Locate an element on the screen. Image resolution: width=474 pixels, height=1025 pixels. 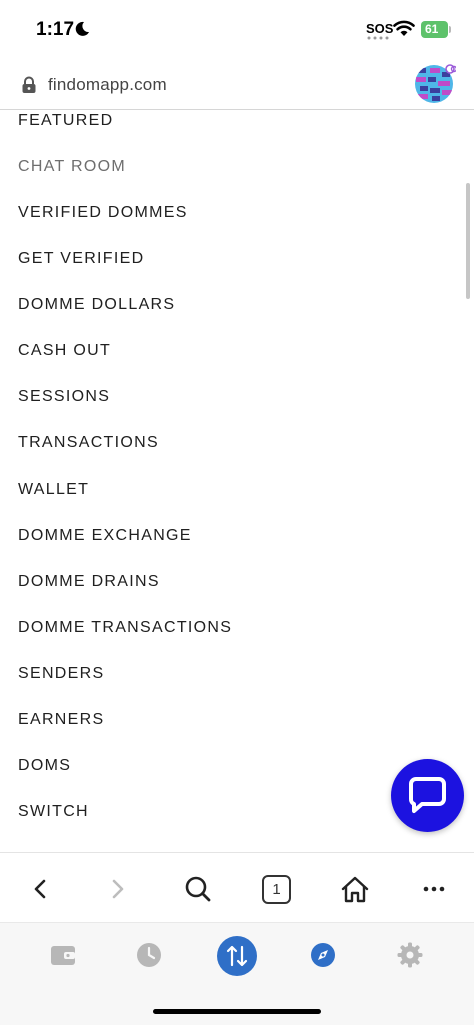
lock-icon is located at coordinates (29, 84).